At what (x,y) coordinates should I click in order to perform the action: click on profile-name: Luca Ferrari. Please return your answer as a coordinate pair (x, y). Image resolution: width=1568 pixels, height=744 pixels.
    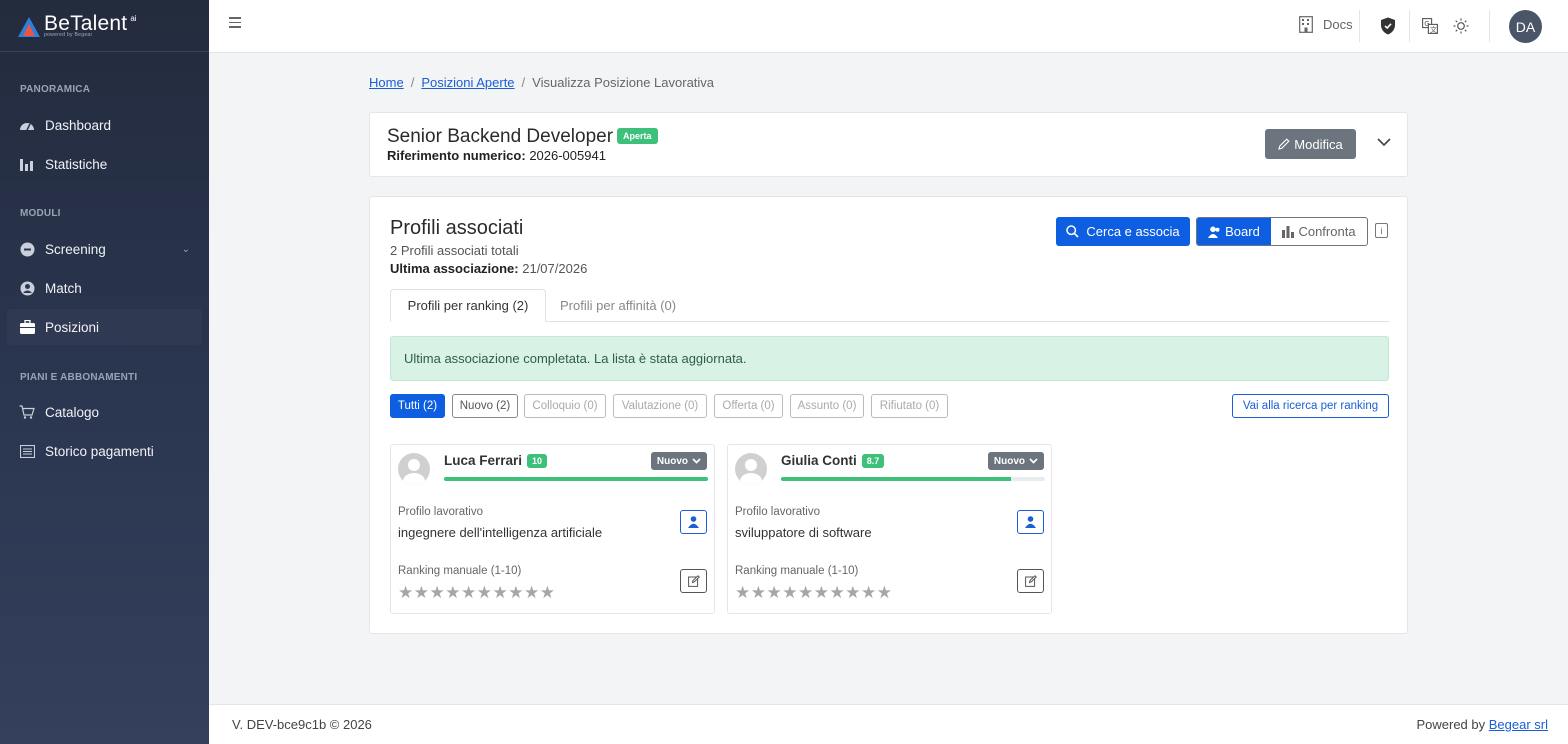
    Looking at the image, I should click on (483, 460).